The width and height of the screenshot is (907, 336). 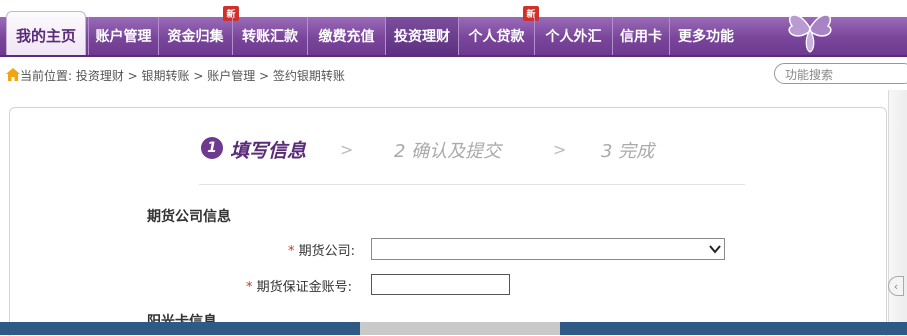 I want to click on tab-transfer: 转账汇款, so click(x=269, y=36).